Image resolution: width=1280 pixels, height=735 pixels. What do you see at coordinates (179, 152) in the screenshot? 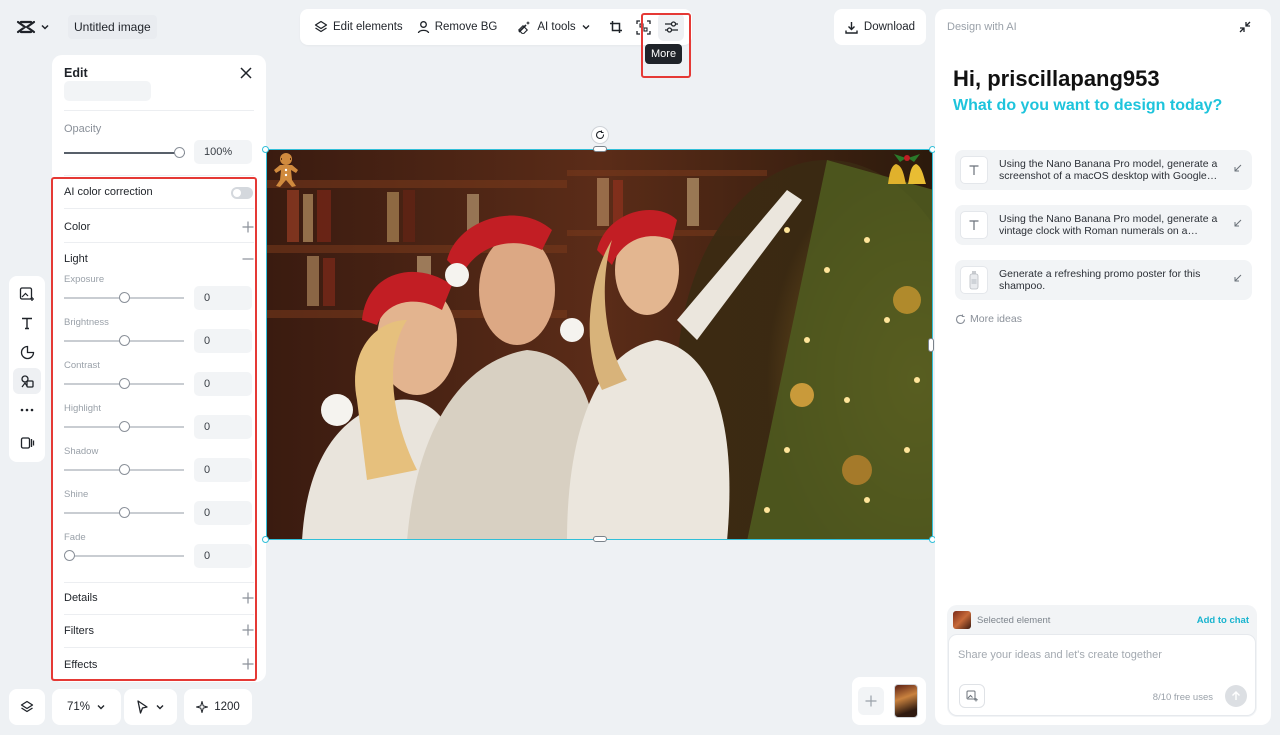
I see `opacity-slider-knob` at bounding box center [179, 152].